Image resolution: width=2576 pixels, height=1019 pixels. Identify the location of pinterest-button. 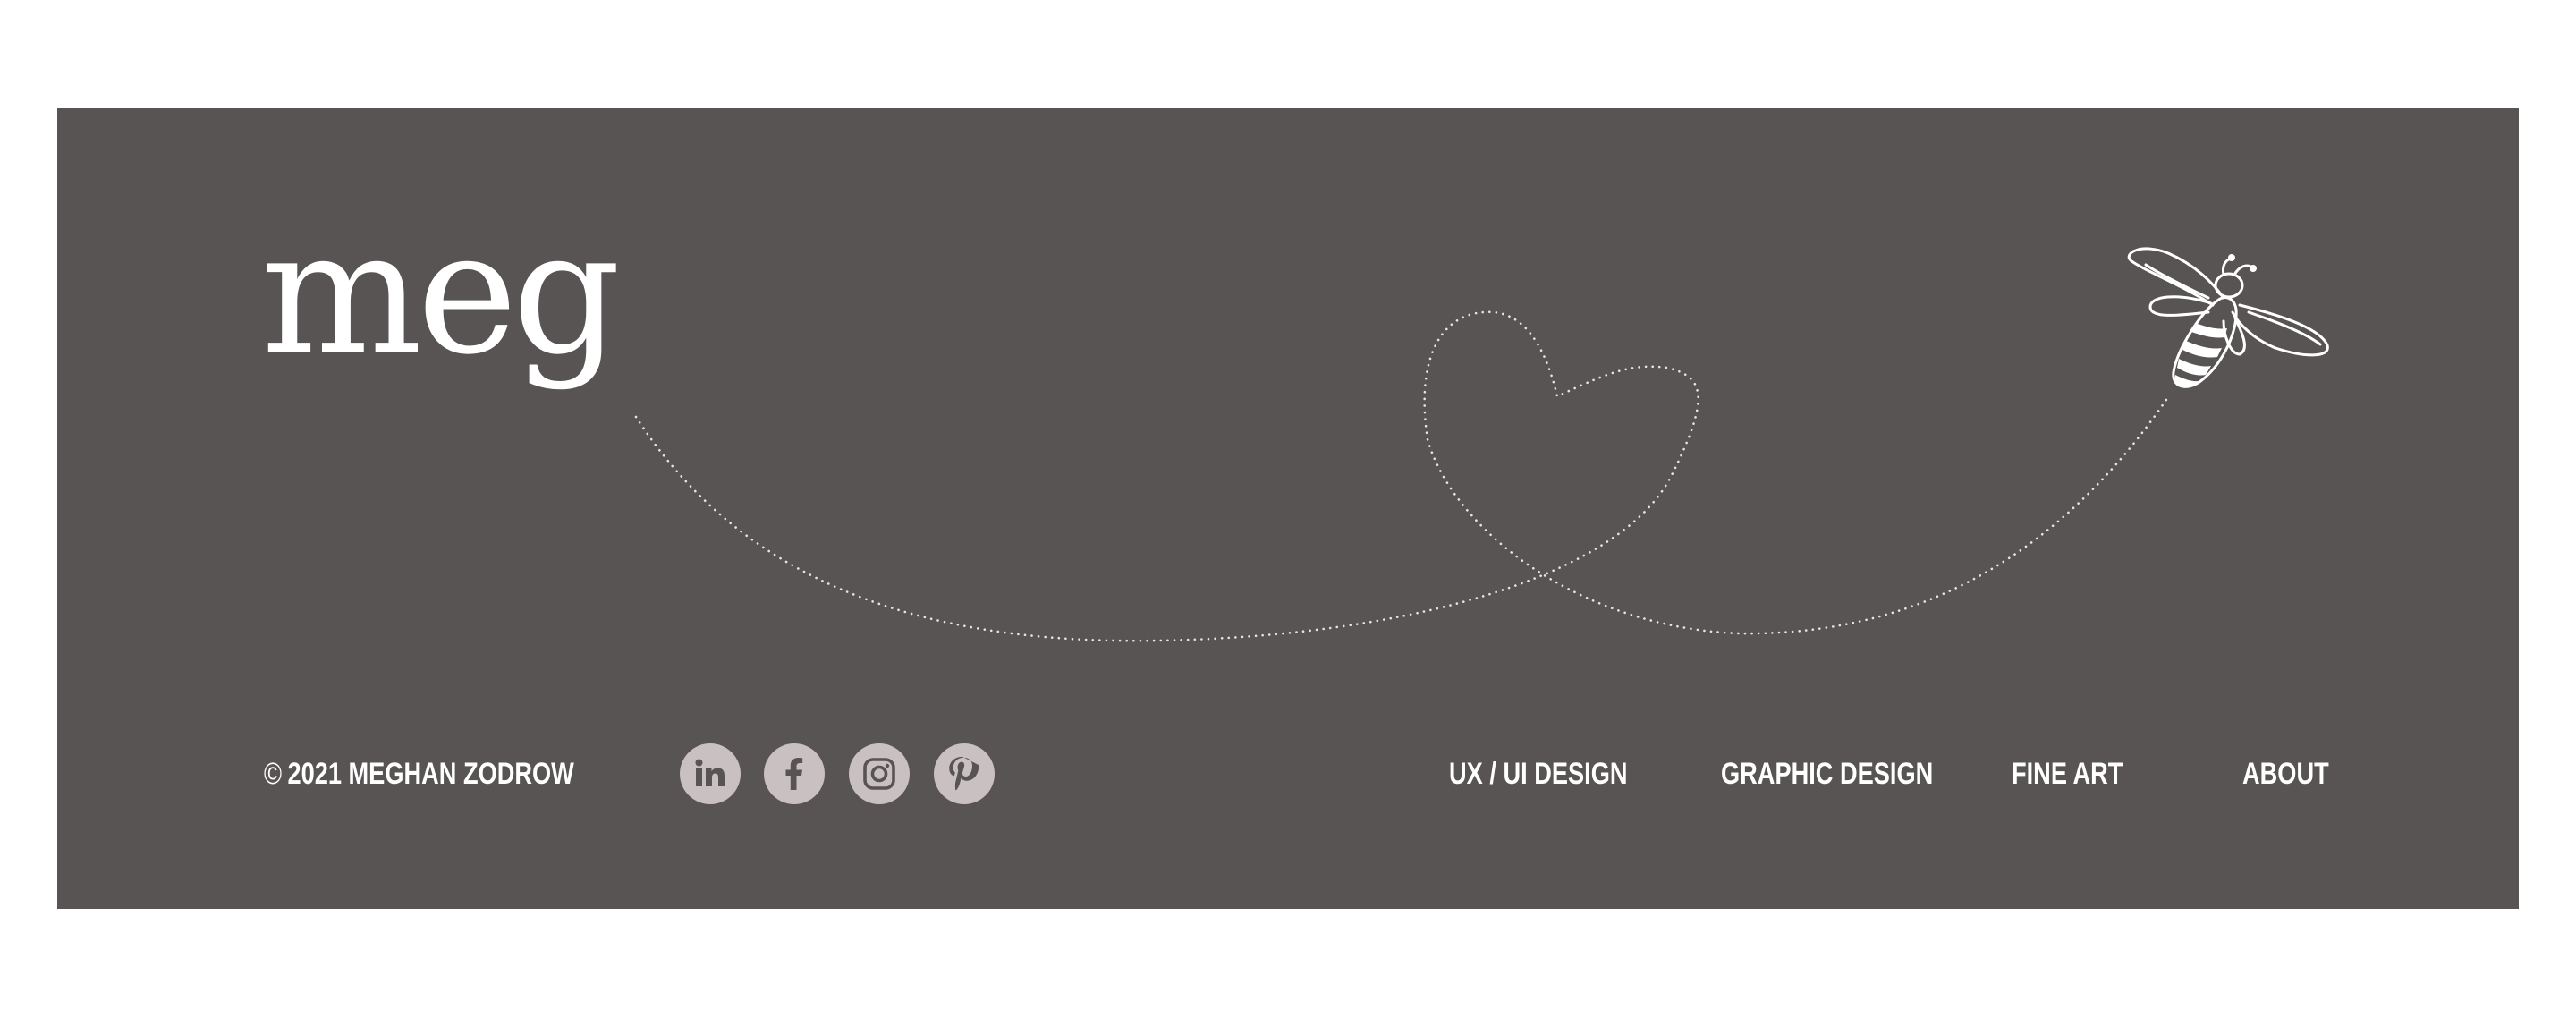
(964, 773).